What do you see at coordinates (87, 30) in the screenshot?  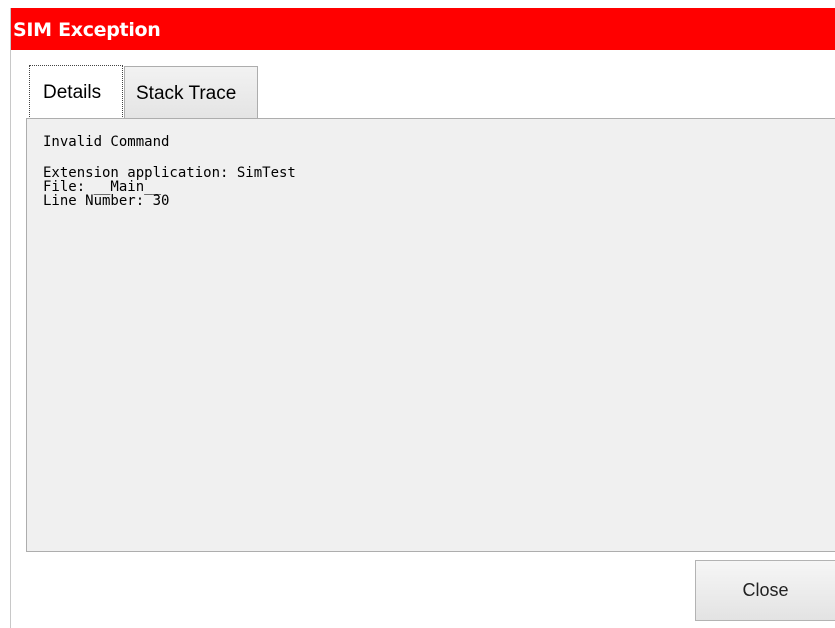 I see `dialog-title: SIM Exception` at bounding box center [87, 30].